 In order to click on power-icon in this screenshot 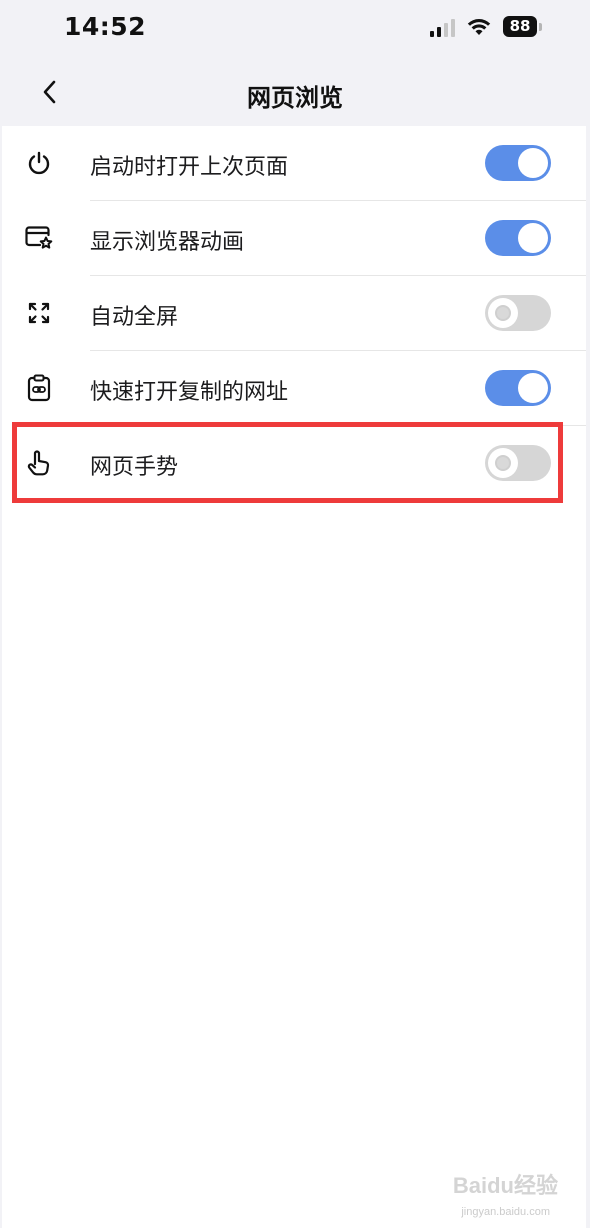, I will do `click(39, 163)`.